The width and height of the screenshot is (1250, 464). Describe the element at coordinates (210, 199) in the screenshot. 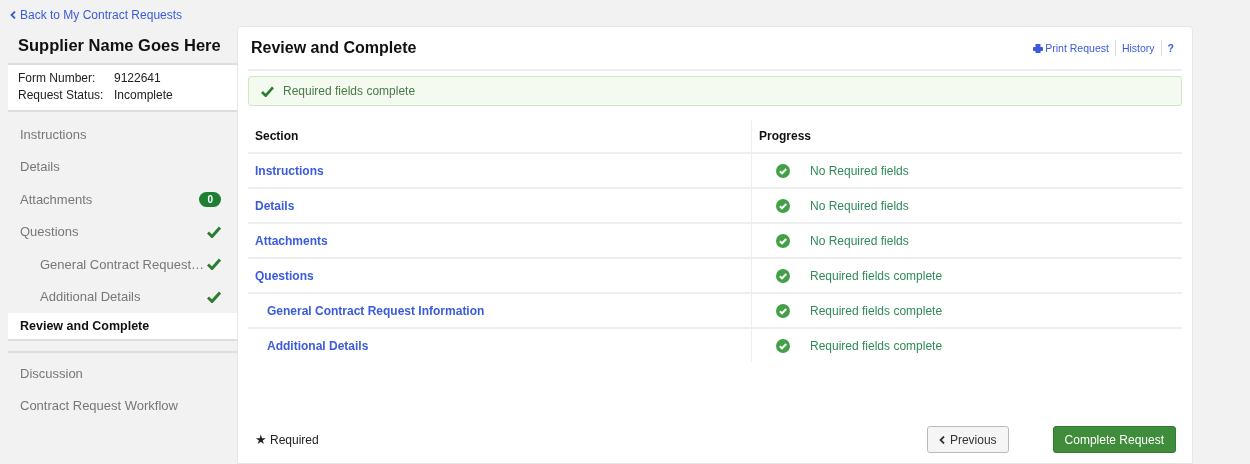

I see `count-badge: 0` at that location.